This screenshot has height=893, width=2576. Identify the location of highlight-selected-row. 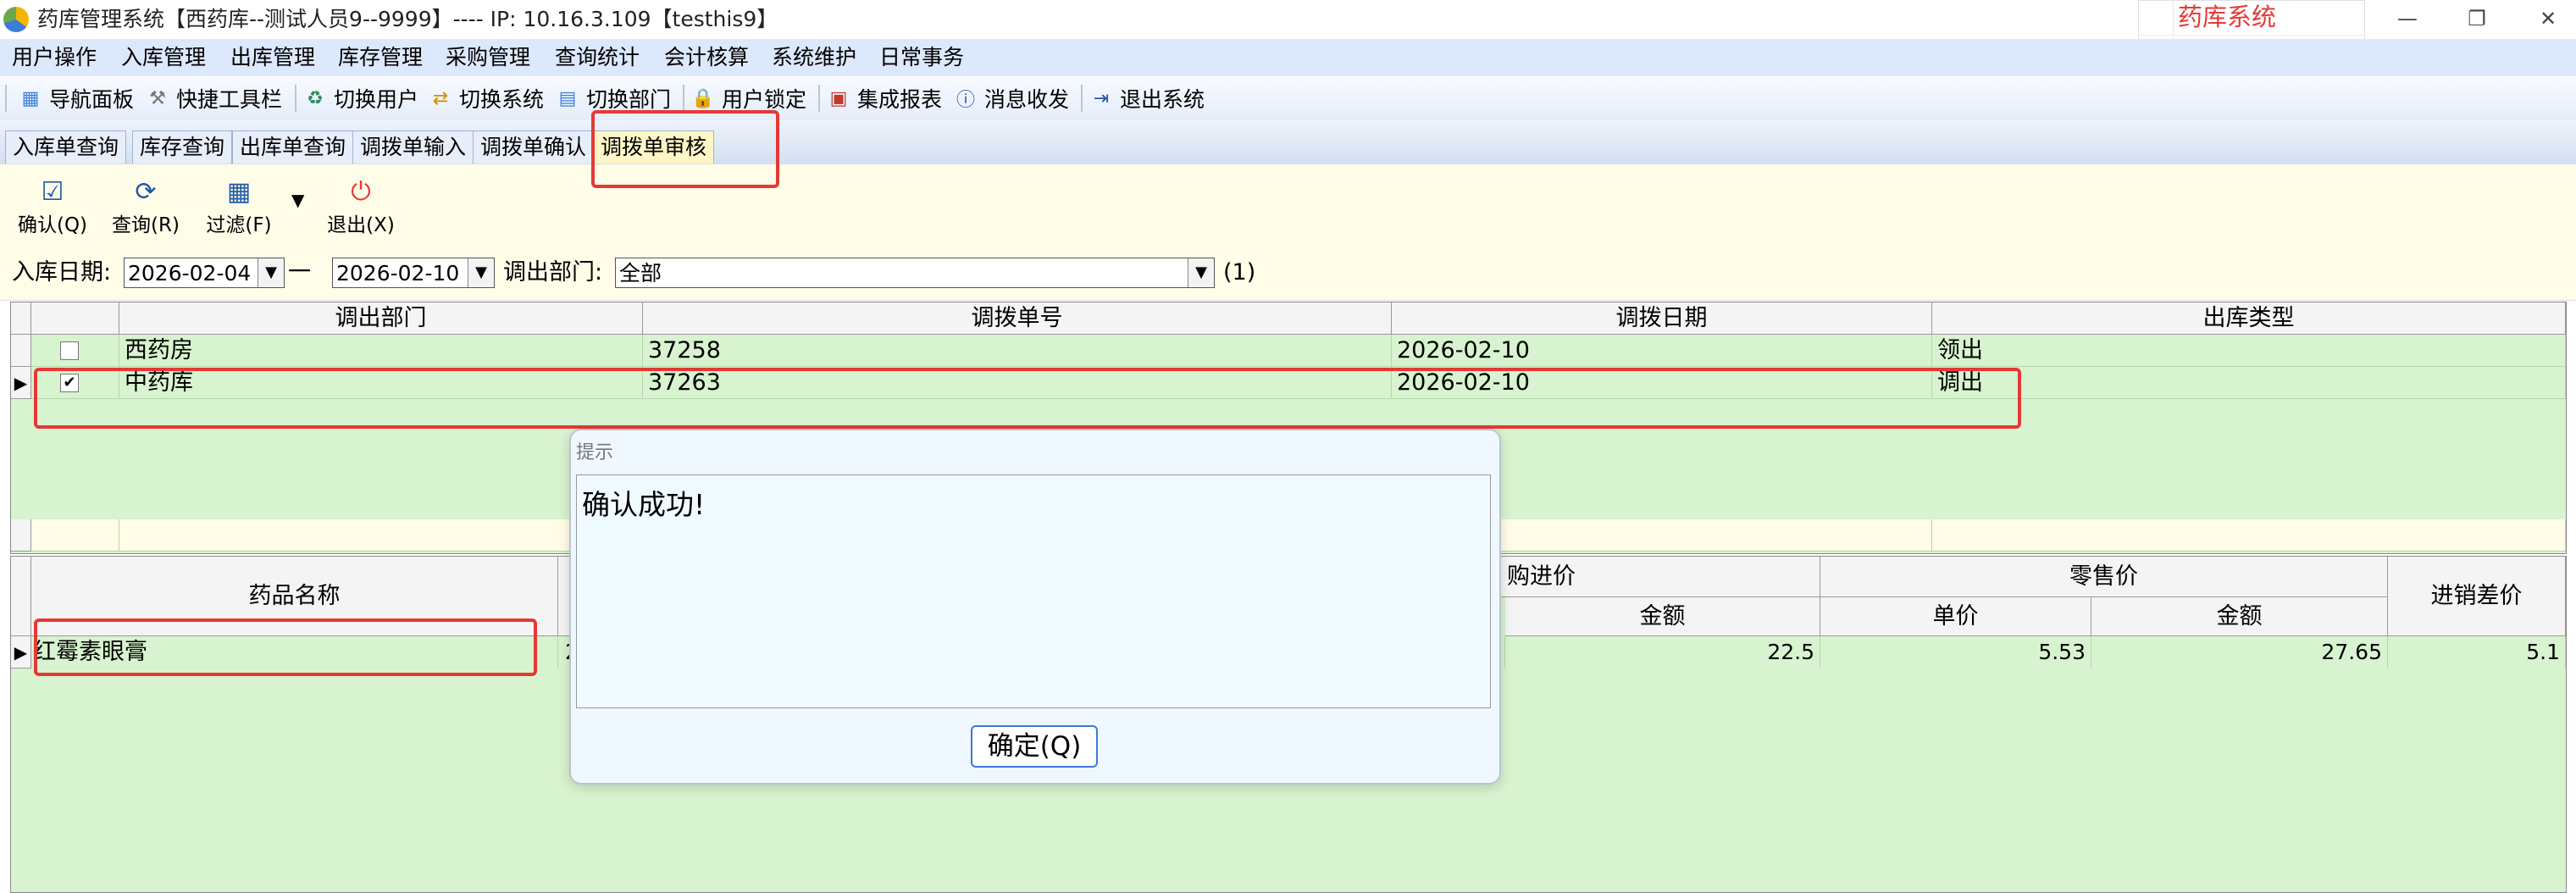
(1027, 398).